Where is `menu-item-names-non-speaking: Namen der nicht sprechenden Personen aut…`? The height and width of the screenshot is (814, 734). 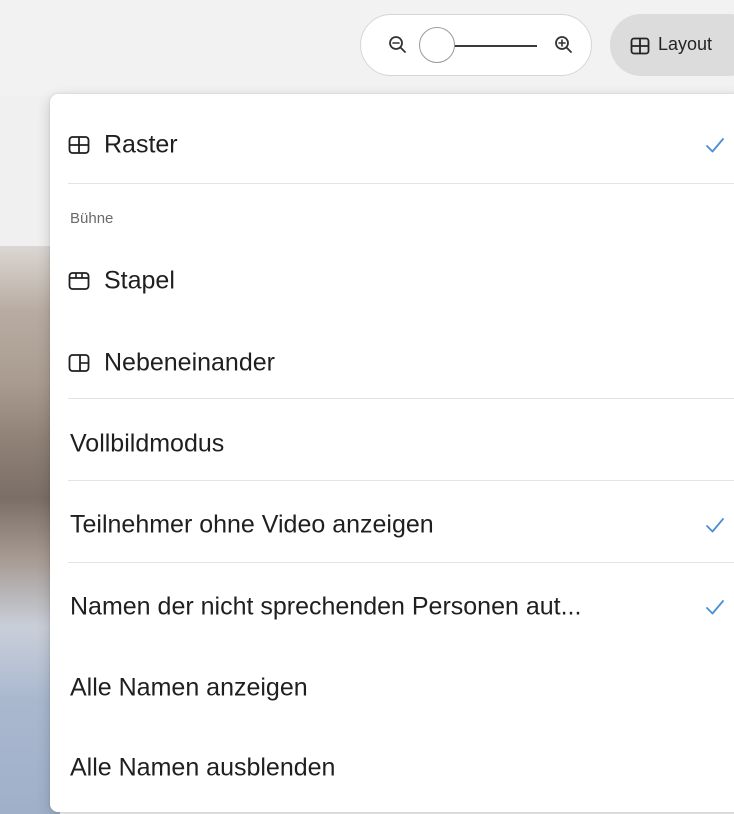
menu-item-names-non-speaking: Namen der nicht sprechenden Personen aut… is located at coordinates (392, 607).